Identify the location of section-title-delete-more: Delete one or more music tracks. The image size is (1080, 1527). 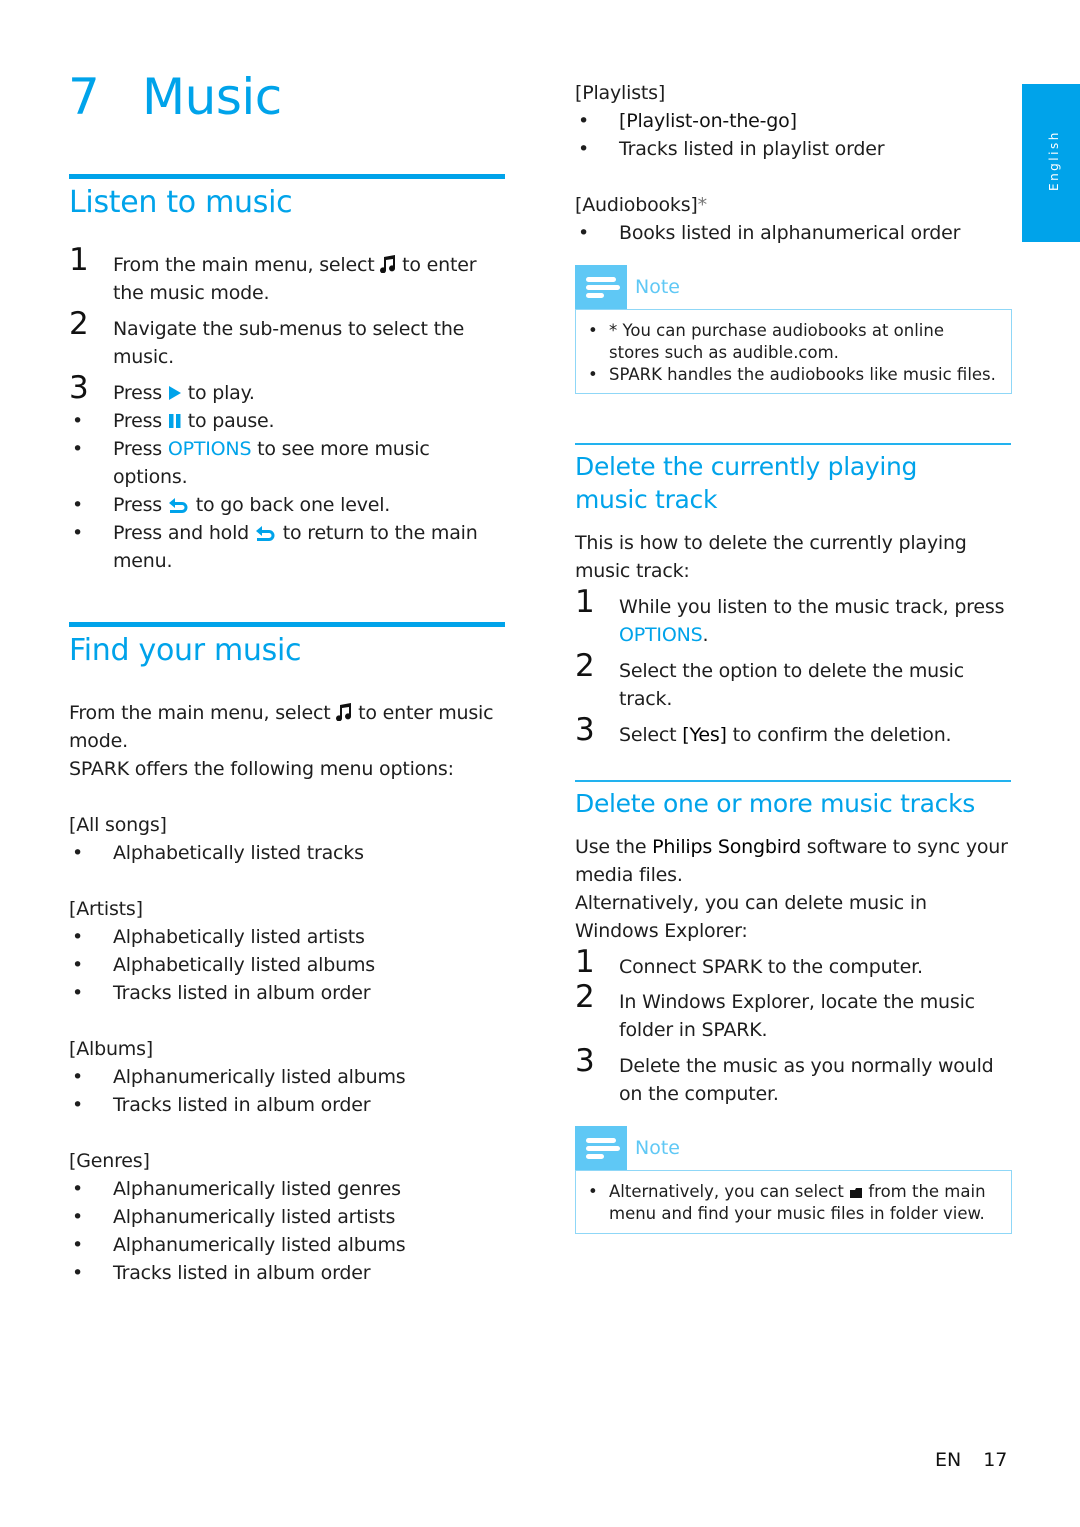
(775, 803).